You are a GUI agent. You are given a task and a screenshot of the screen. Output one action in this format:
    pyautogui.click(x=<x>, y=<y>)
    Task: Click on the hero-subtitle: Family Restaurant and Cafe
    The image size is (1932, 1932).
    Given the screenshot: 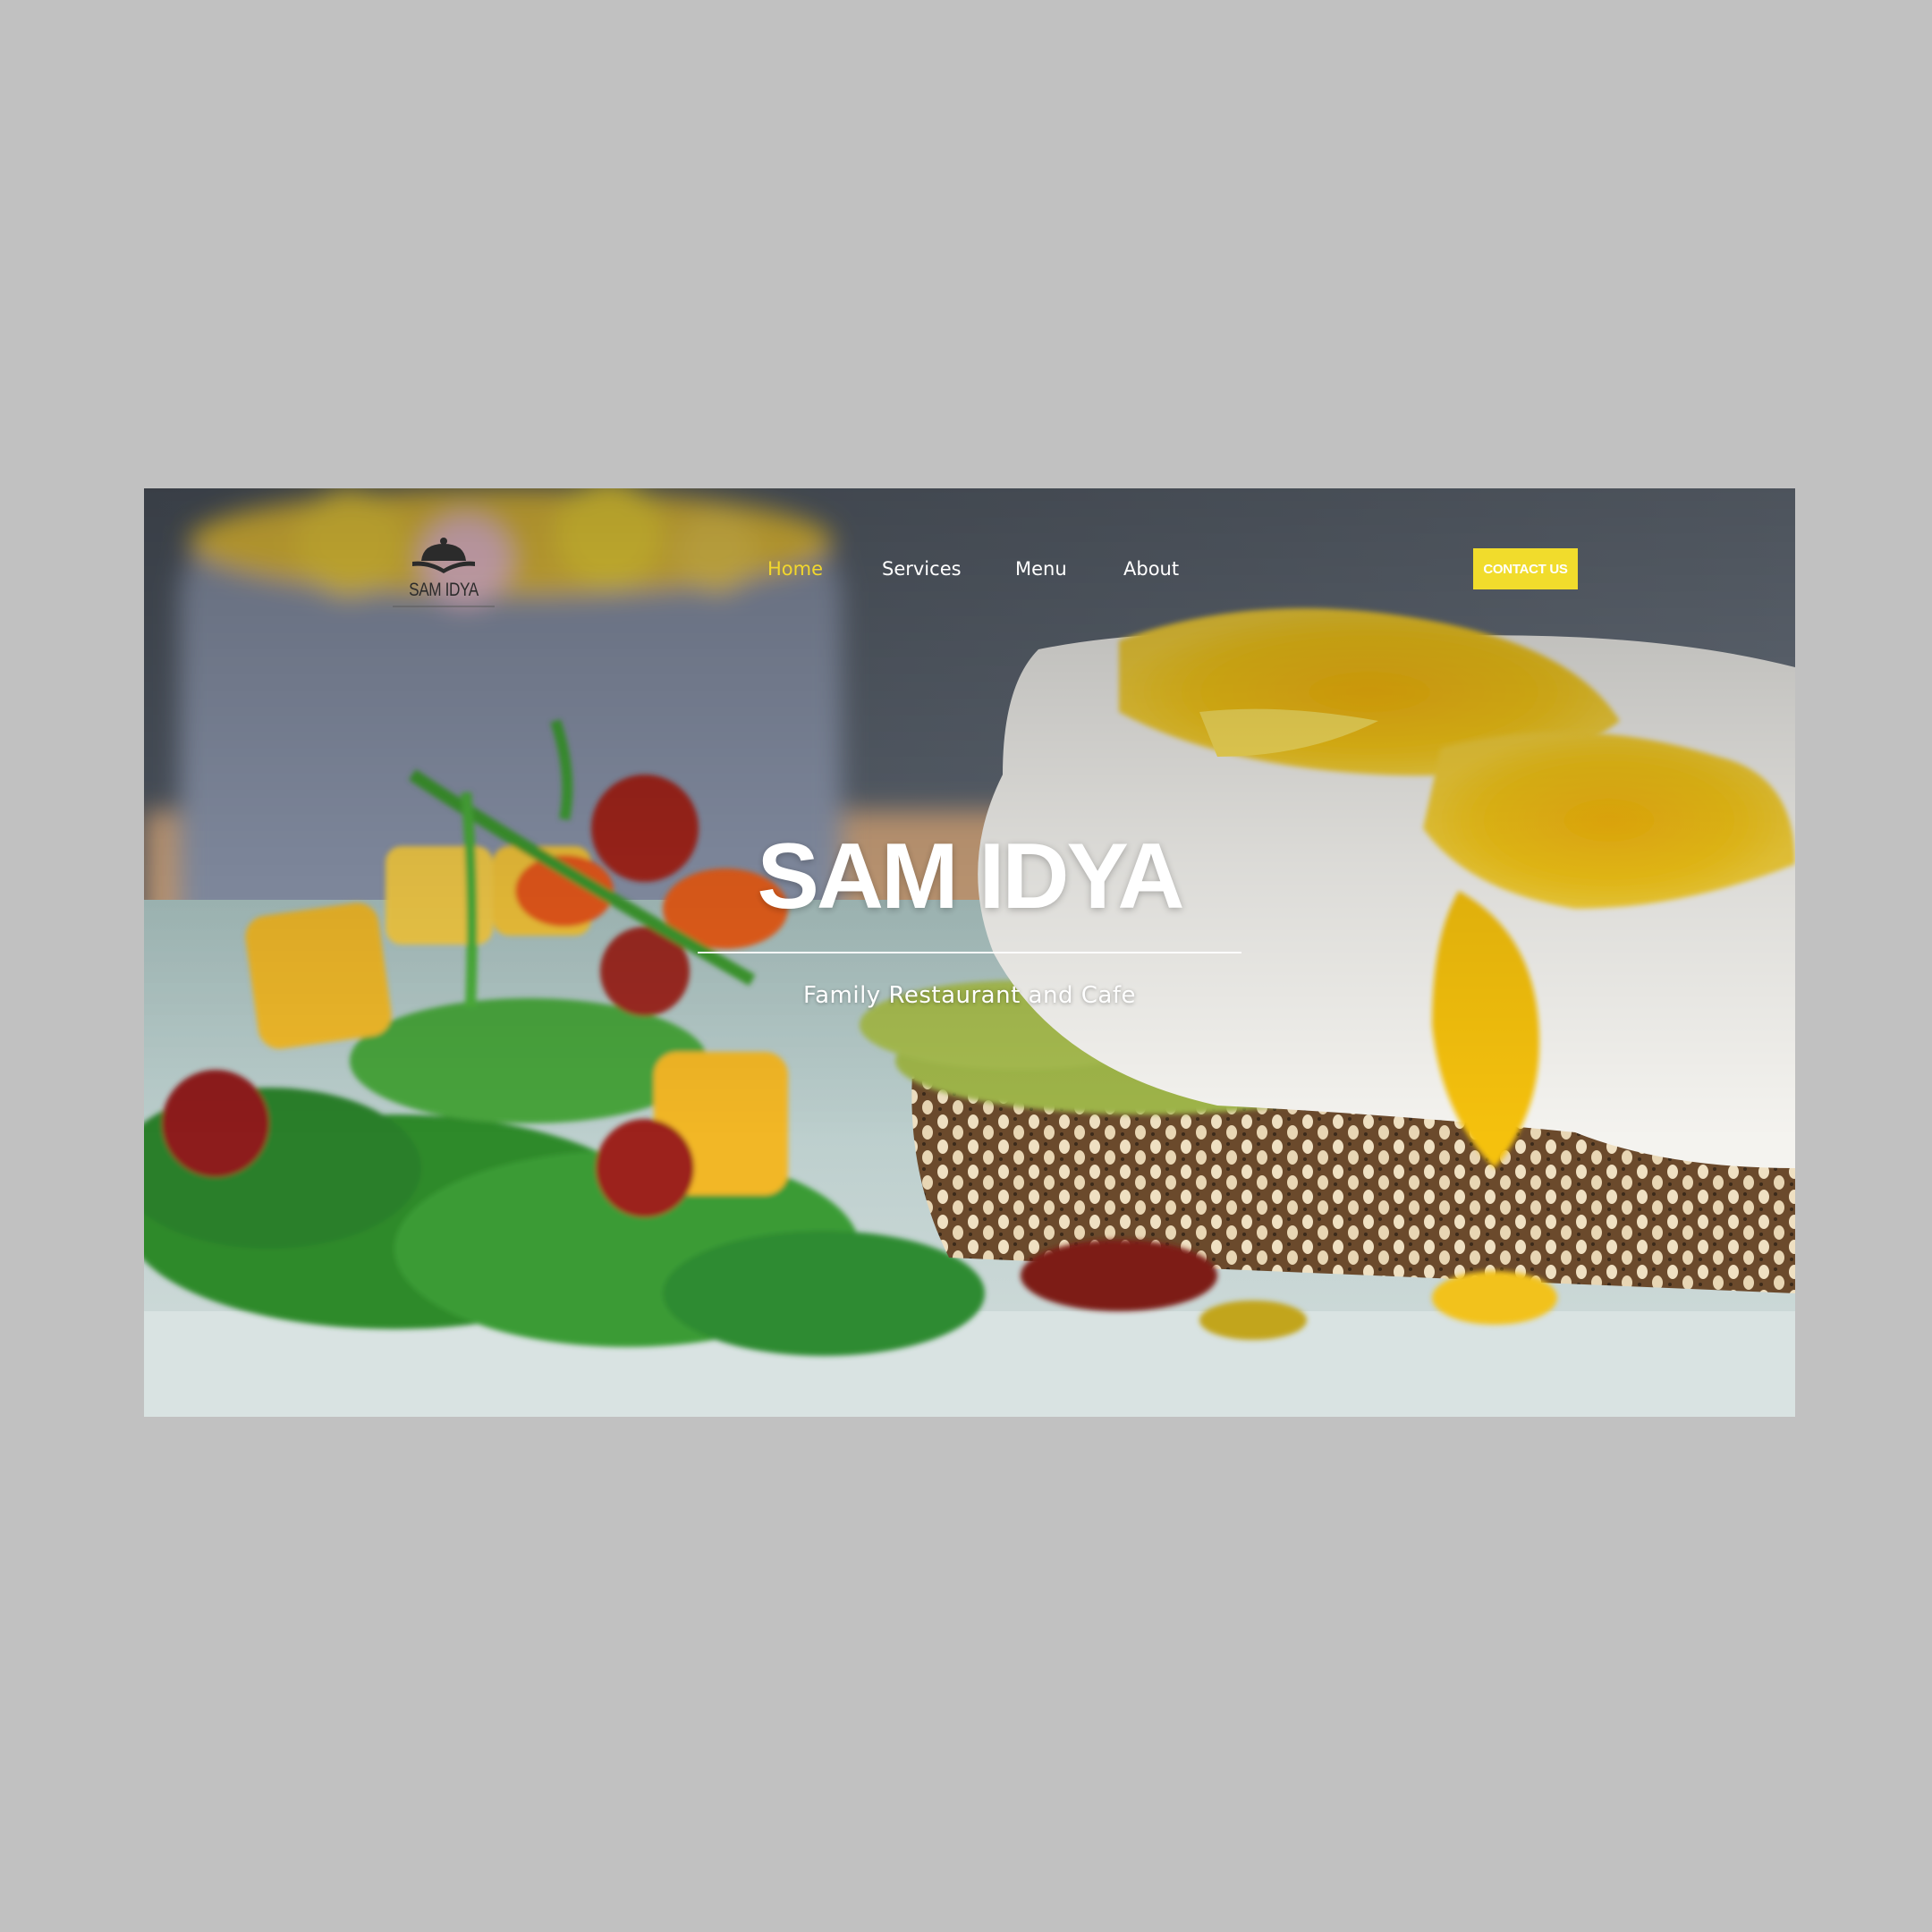 What is the action you would take?
    pyautogui.click(x=969, y=995)
    